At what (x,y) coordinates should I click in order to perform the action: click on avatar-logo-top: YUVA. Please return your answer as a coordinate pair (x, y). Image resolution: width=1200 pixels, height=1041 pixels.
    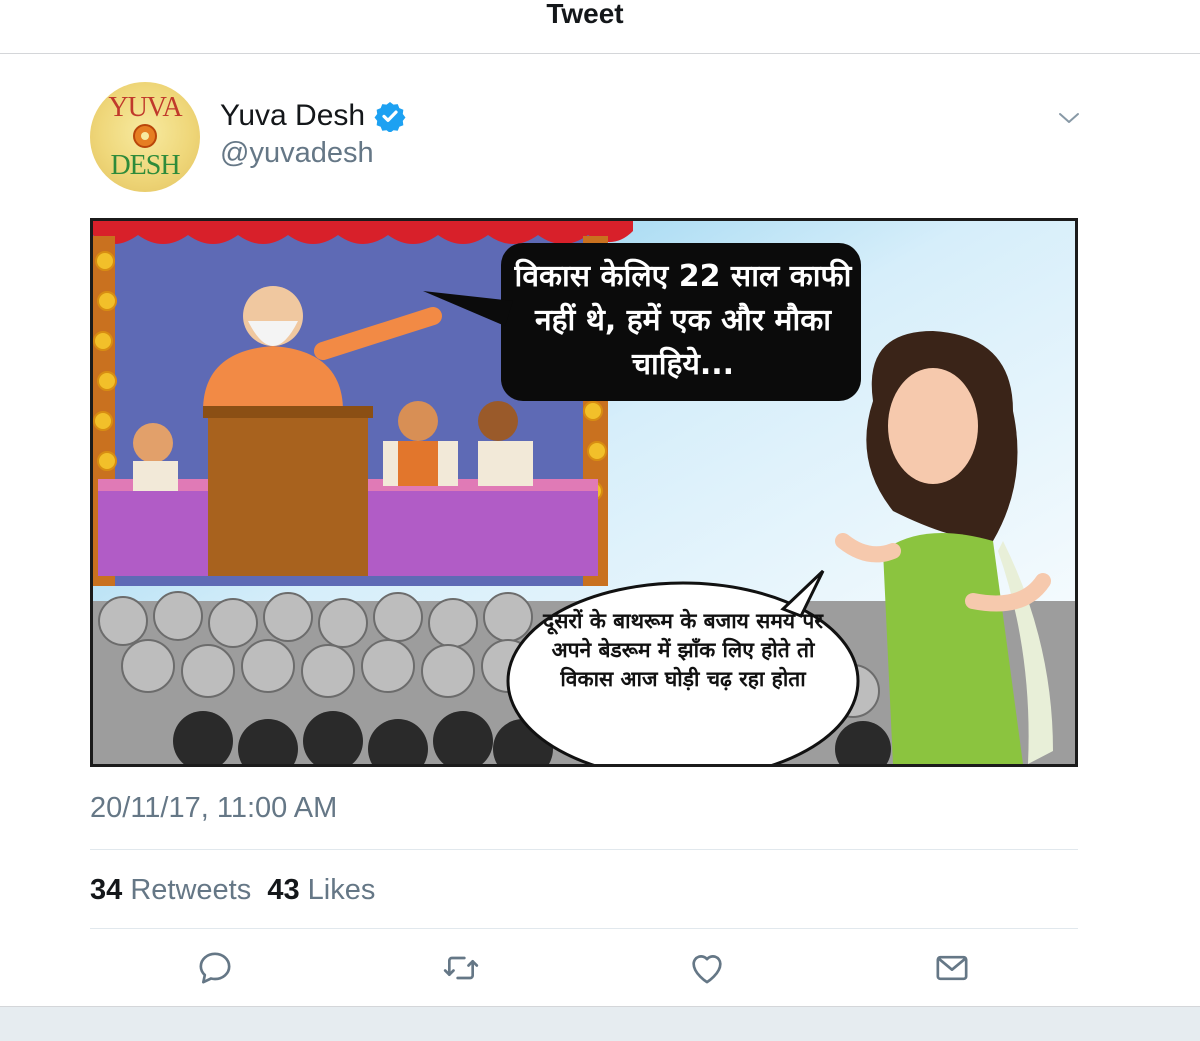
    Looking at the image, I should click on (145, 107).